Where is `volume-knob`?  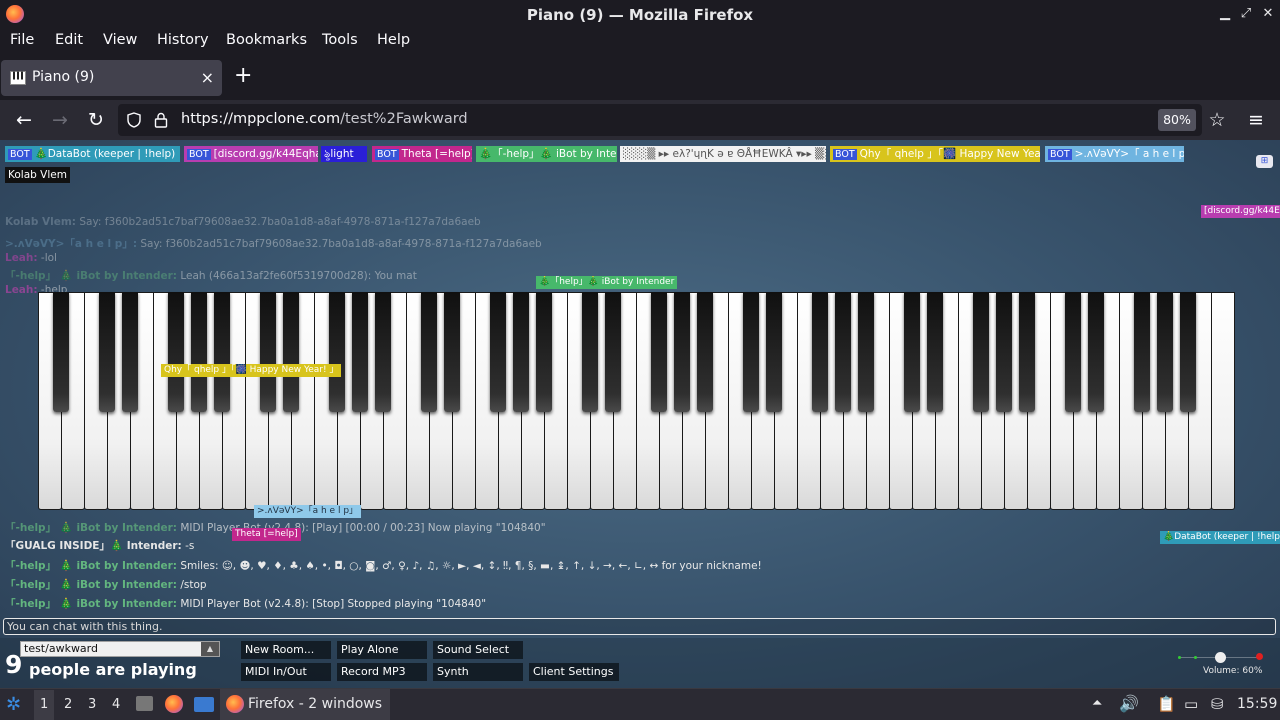 volume-knob is located at coordinates (1220, 657).